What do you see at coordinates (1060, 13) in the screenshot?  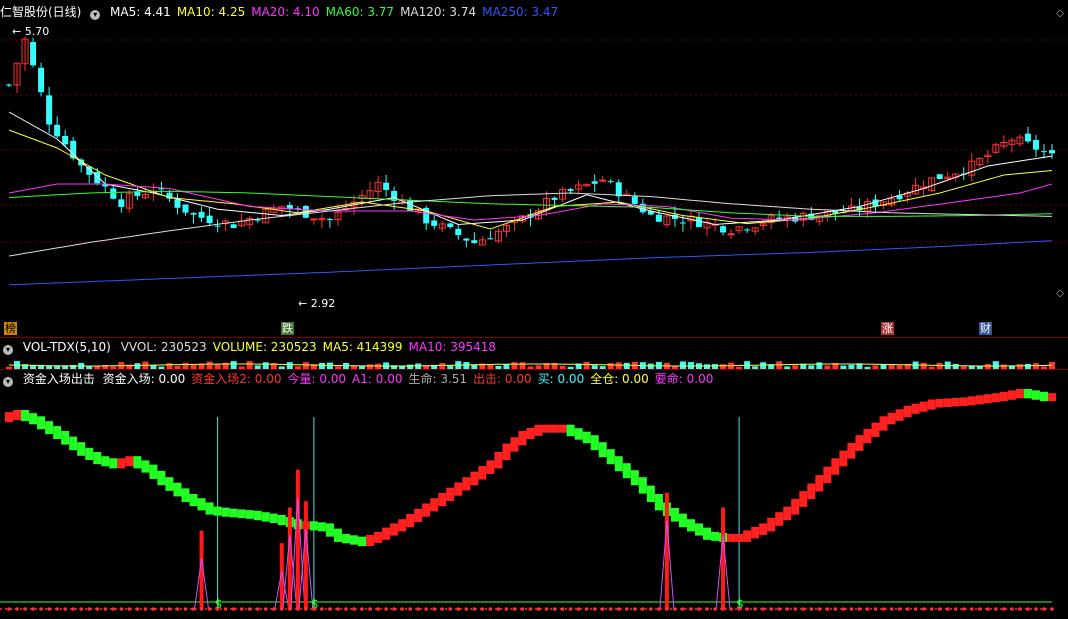 I see `expand-icon: ◇` at bounding box center [1060, 13].